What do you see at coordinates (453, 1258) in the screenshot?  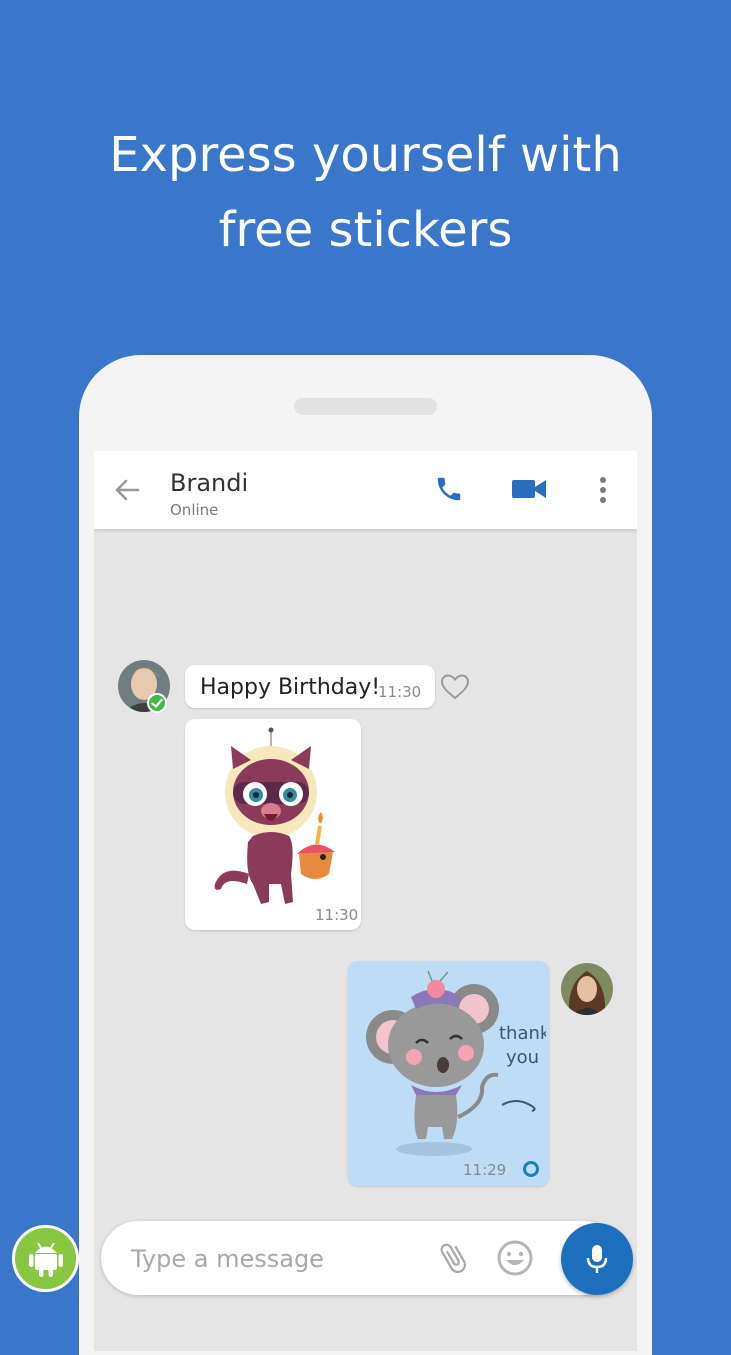 I see `paperclip-icon` at bounding box center [453, 1258].